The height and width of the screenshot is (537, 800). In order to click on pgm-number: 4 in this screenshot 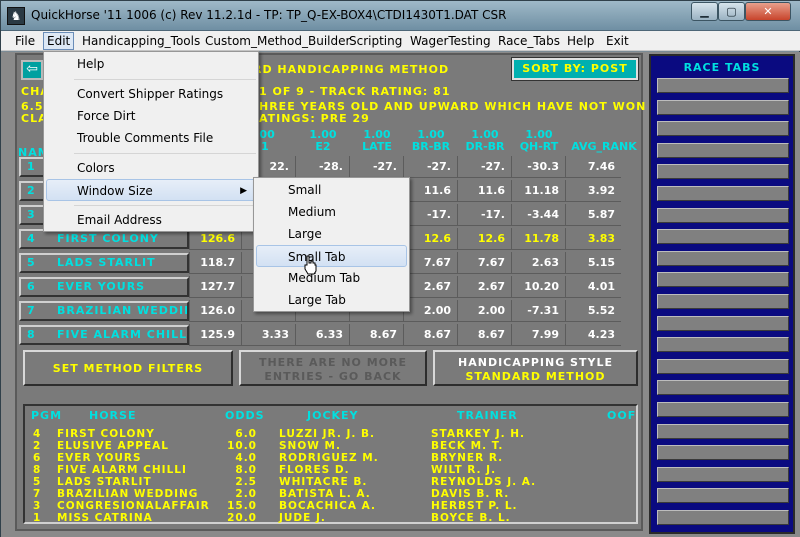, I will do `click(31, 238)`.